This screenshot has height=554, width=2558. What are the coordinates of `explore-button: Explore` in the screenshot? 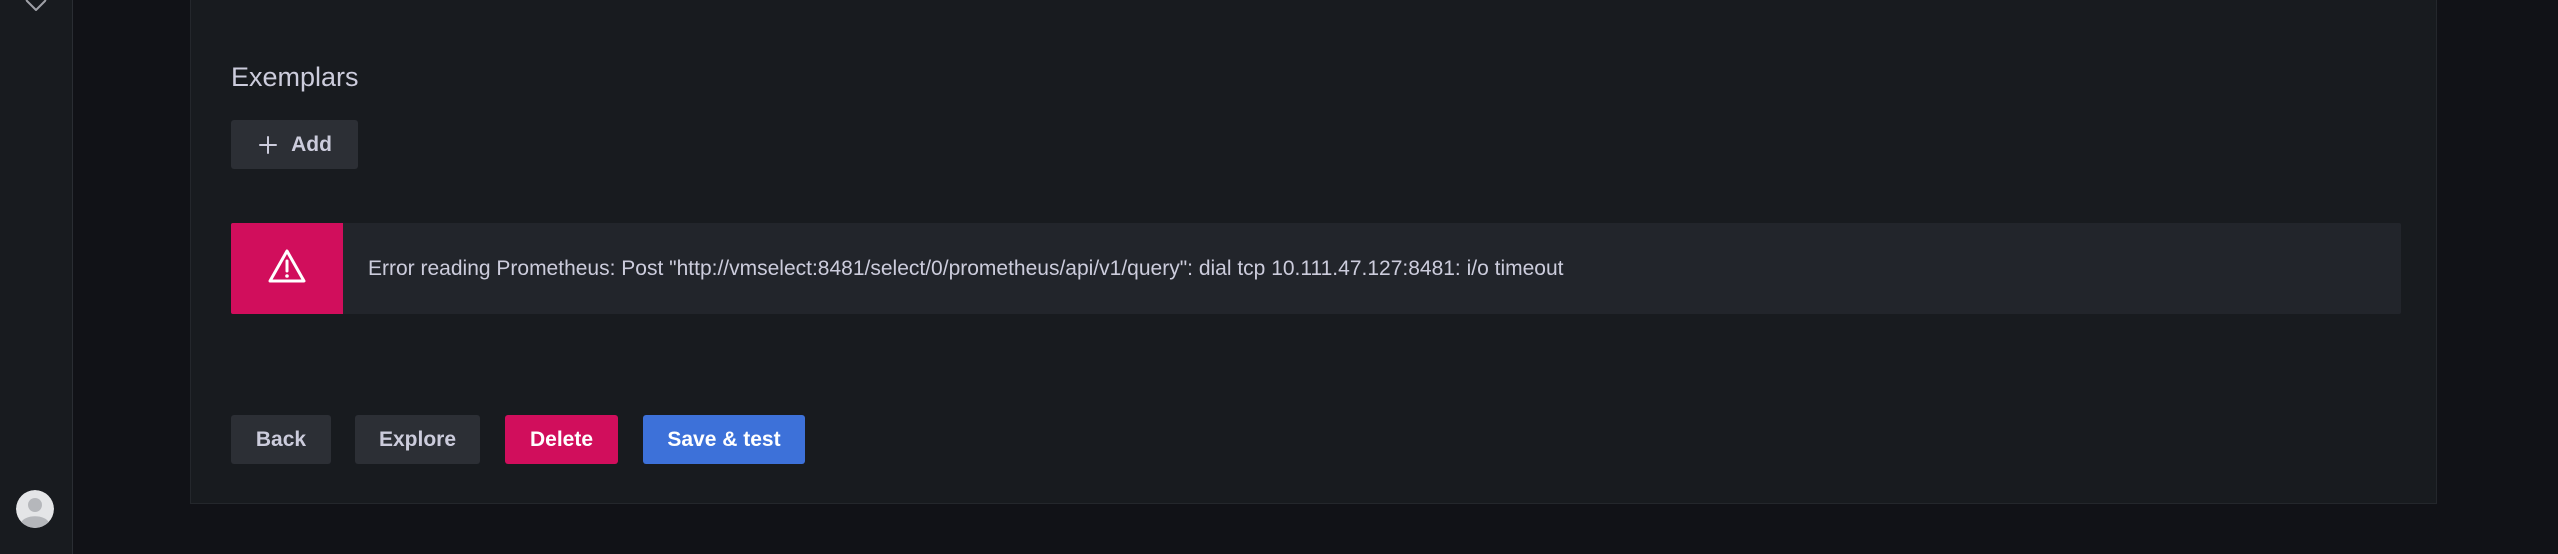 It's located at (417, 439).